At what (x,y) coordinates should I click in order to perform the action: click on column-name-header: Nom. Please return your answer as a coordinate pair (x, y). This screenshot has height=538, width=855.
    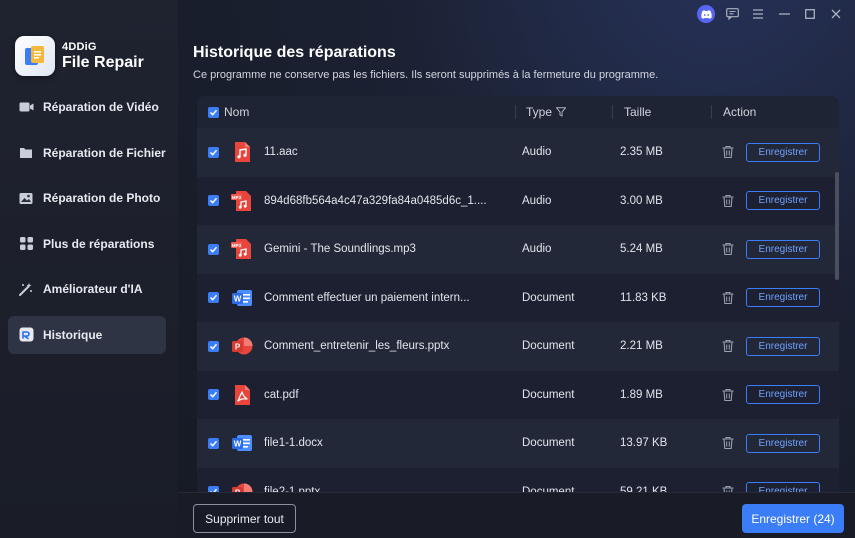
    Looking at the image, I should click on (237, 112).